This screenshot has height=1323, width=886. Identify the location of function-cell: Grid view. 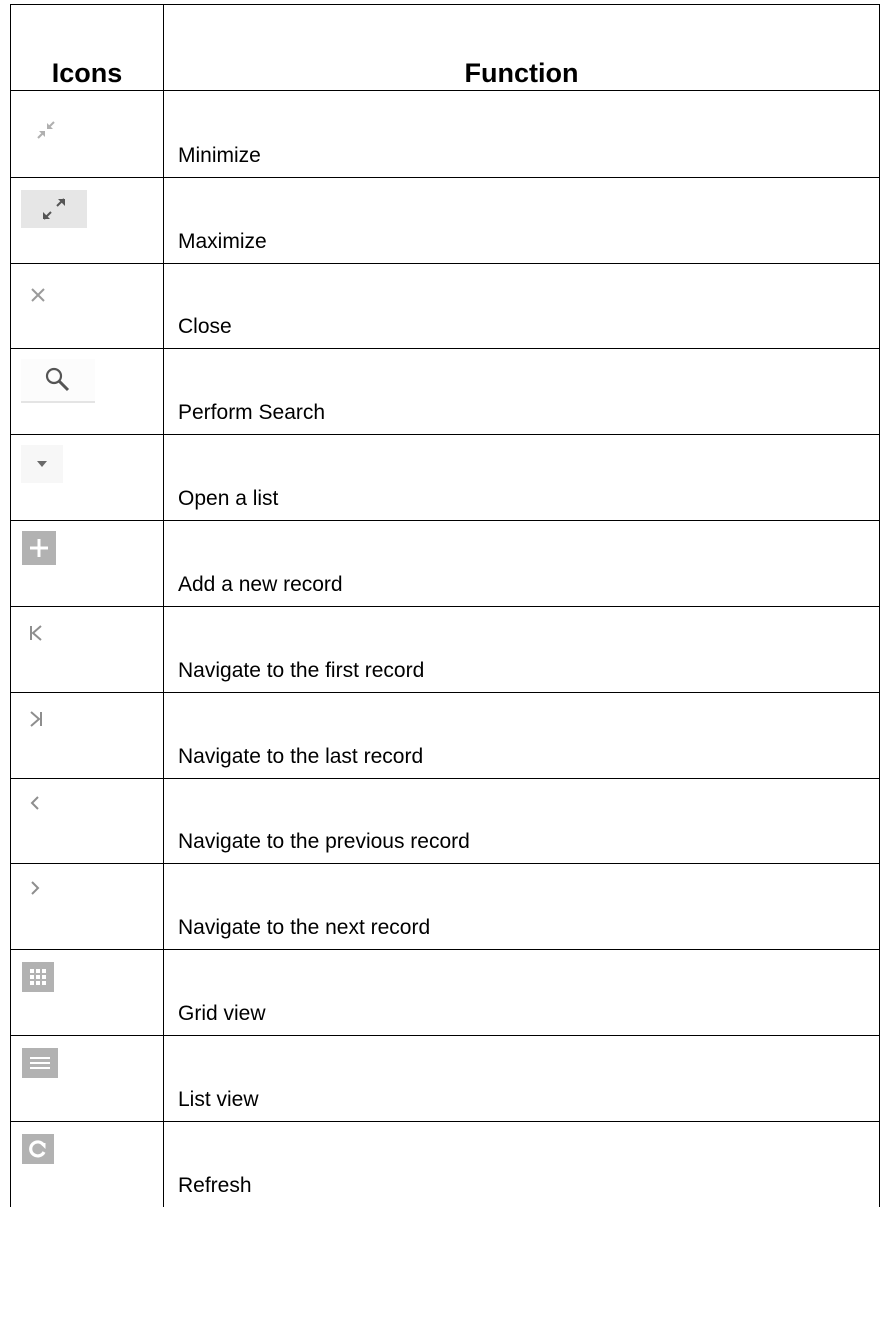
(521, 992).